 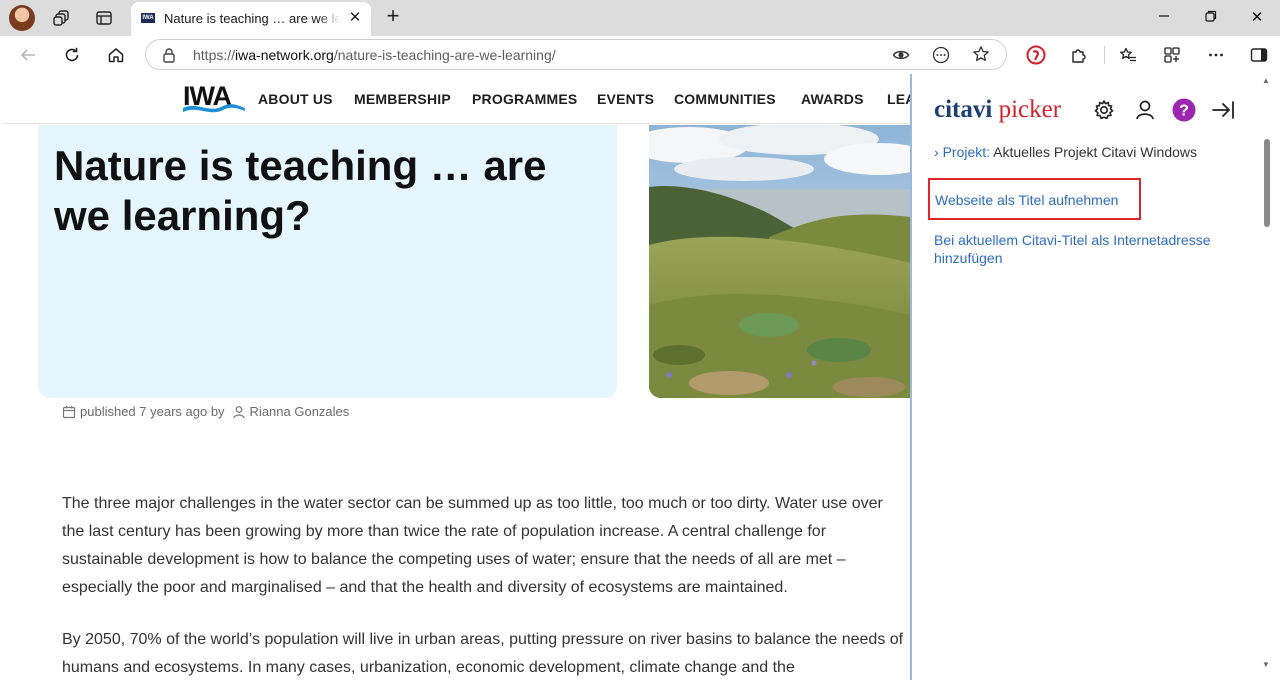 I want to click on brand-picker: picker, so click(x=1030, y=109).